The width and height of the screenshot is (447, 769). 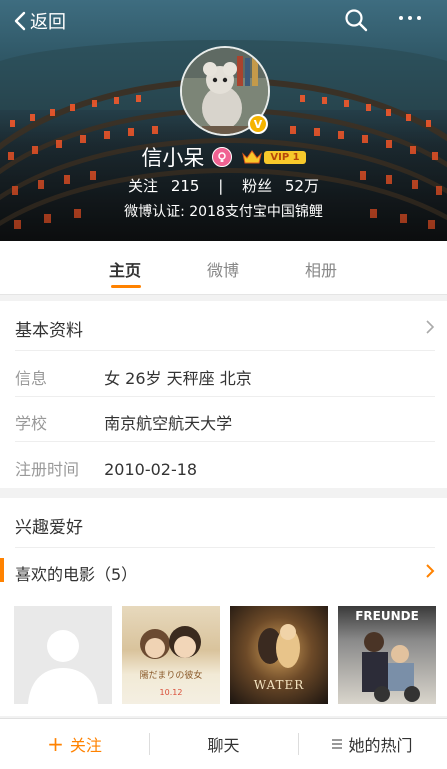 What do you see at coordinates (171, 655) in the screenshot?
I see `movie-poster: 陽だまりの彼女 10.12` at bounding box center [171, 655].